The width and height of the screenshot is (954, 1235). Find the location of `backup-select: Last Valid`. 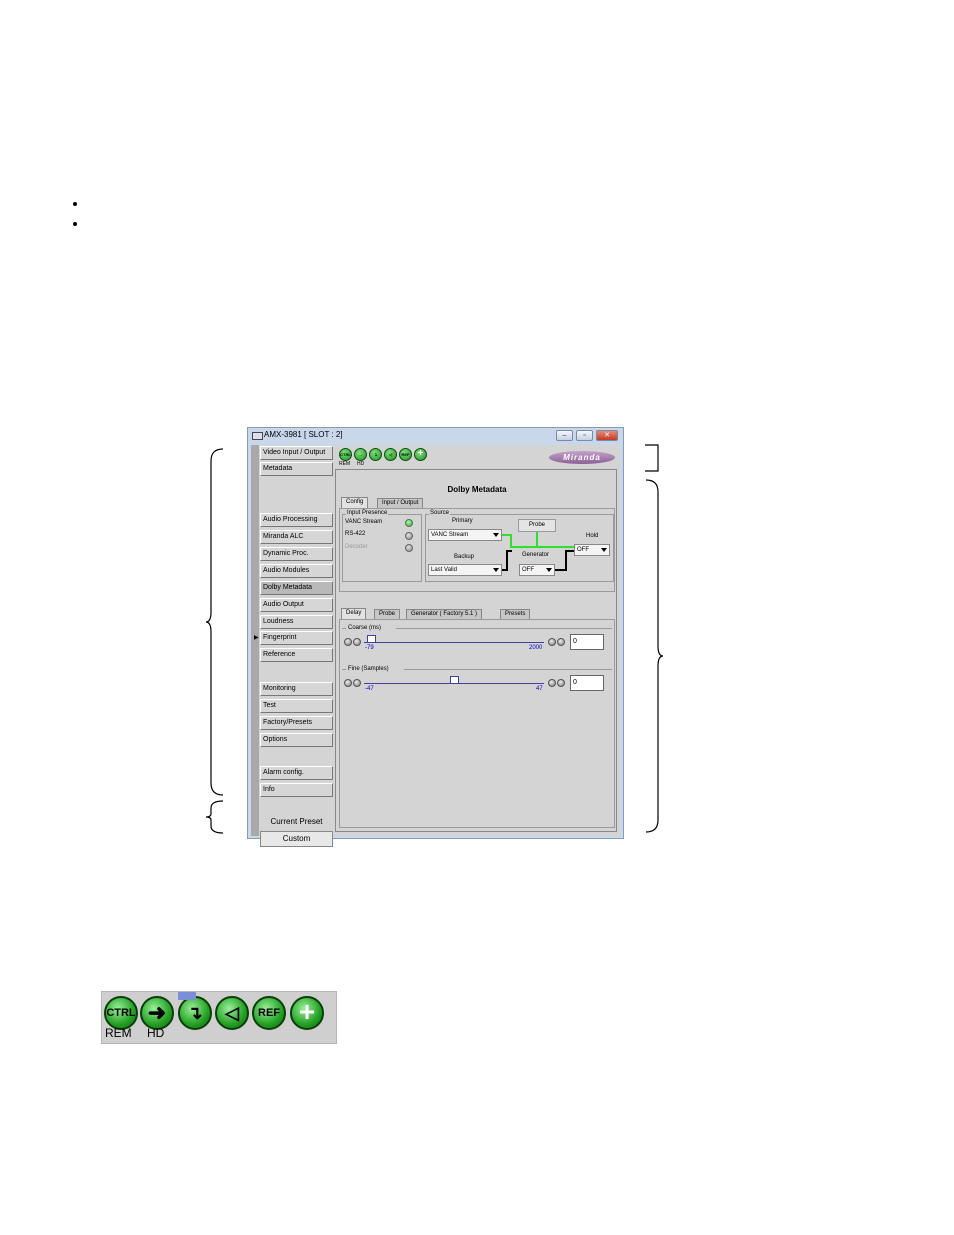

backup-select: Last Valid is located at coordinates (465, 570).